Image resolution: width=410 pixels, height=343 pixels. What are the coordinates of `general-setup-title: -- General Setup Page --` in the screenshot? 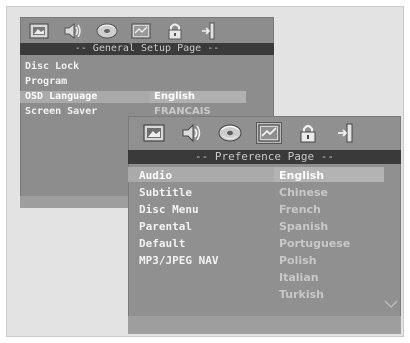 It's located at (147, 49).